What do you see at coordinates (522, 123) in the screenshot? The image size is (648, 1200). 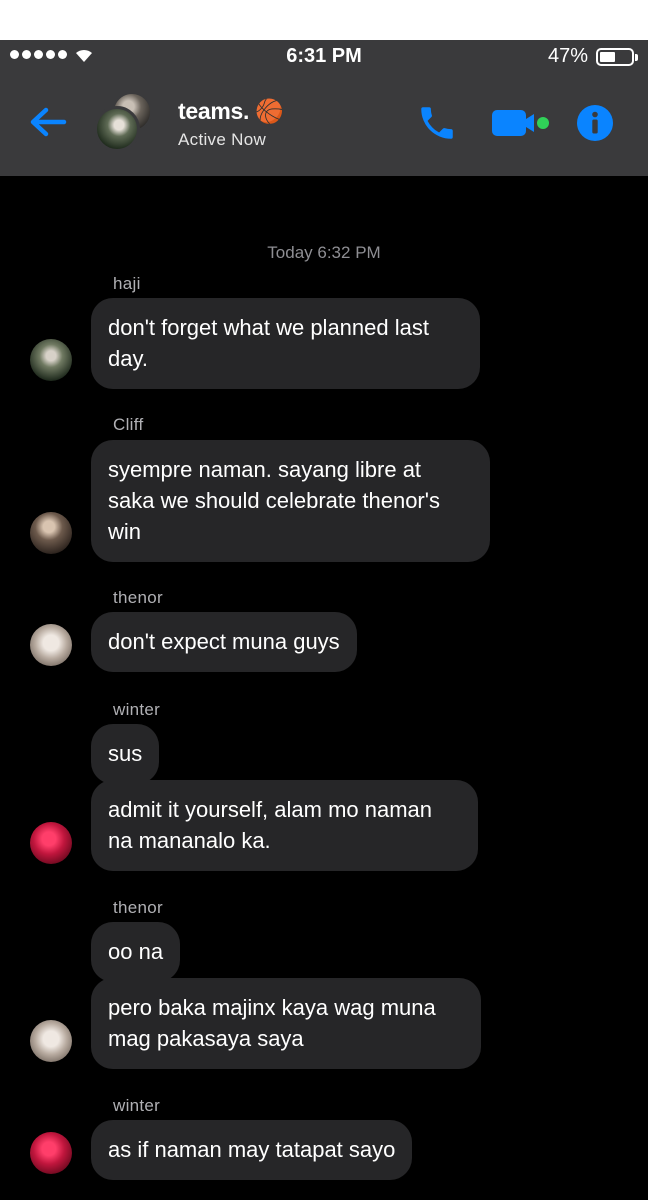 I see `video-camera-icon` at bounding box center [522, 123].